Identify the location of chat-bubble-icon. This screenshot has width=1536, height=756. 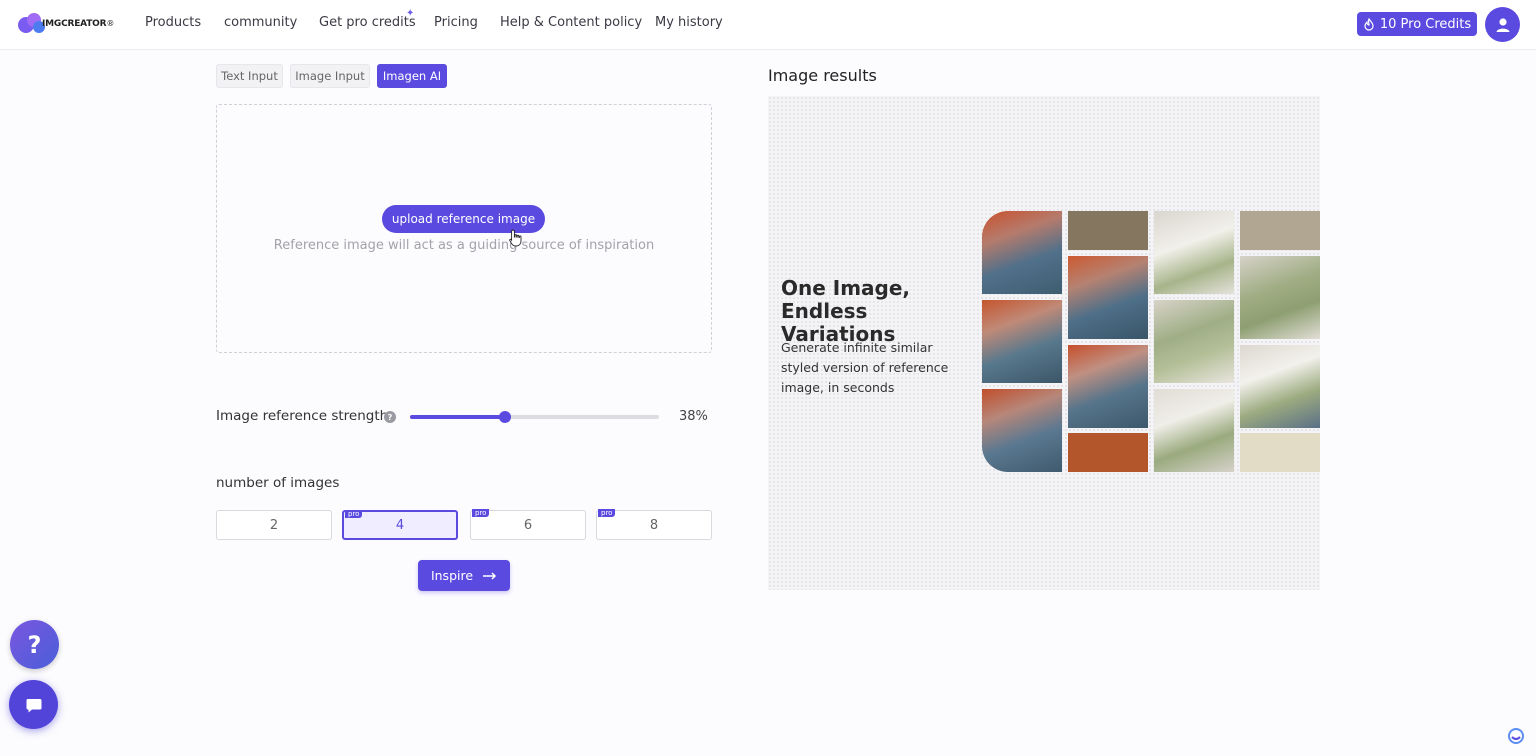
(33, 705).